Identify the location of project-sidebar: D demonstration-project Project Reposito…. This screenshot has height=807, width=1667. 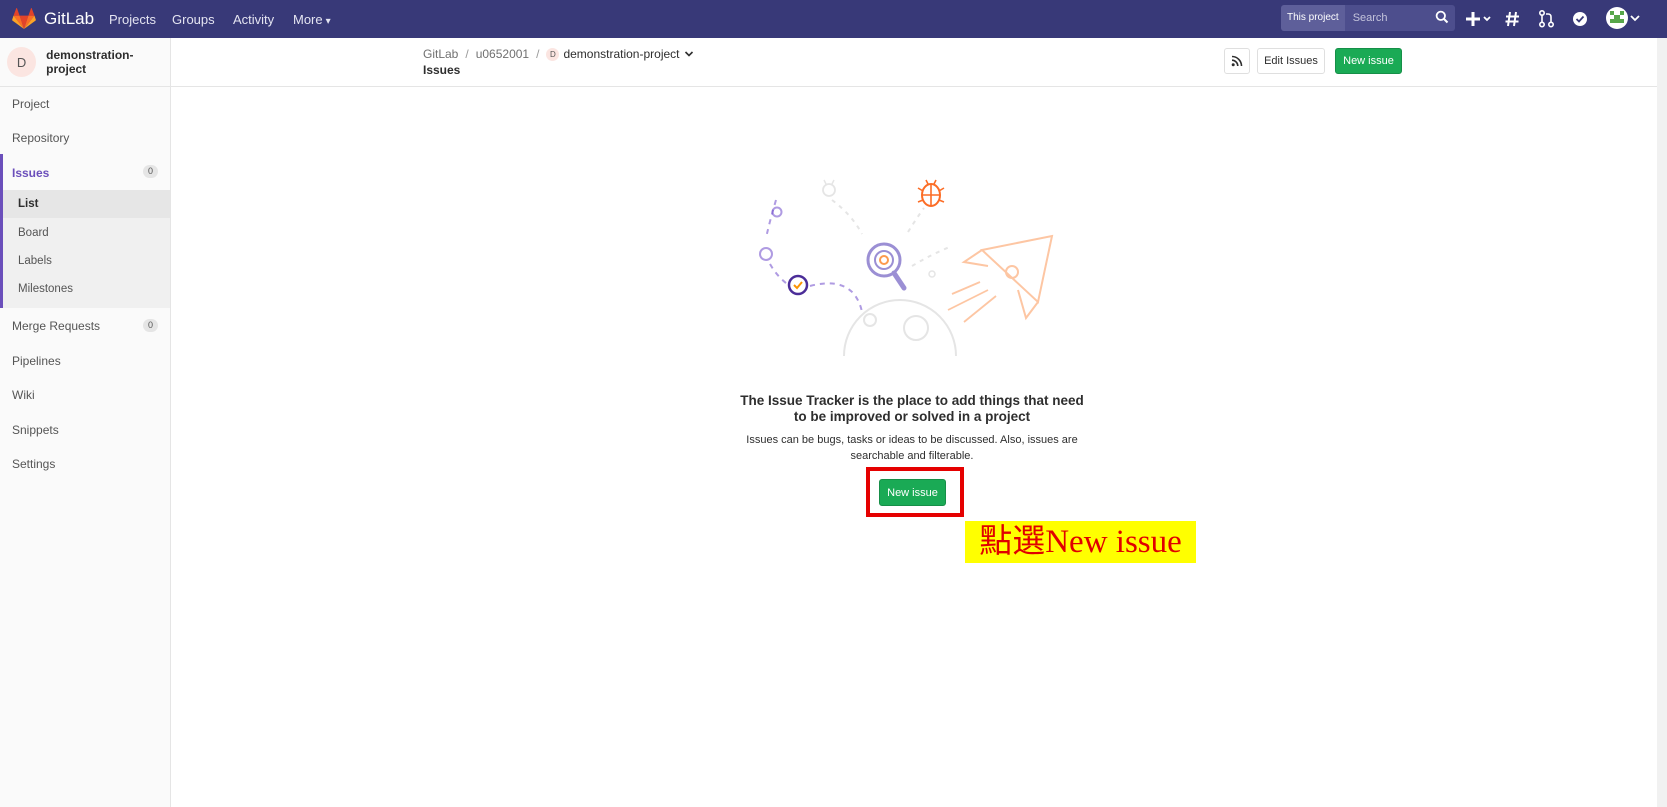
(85, 422).